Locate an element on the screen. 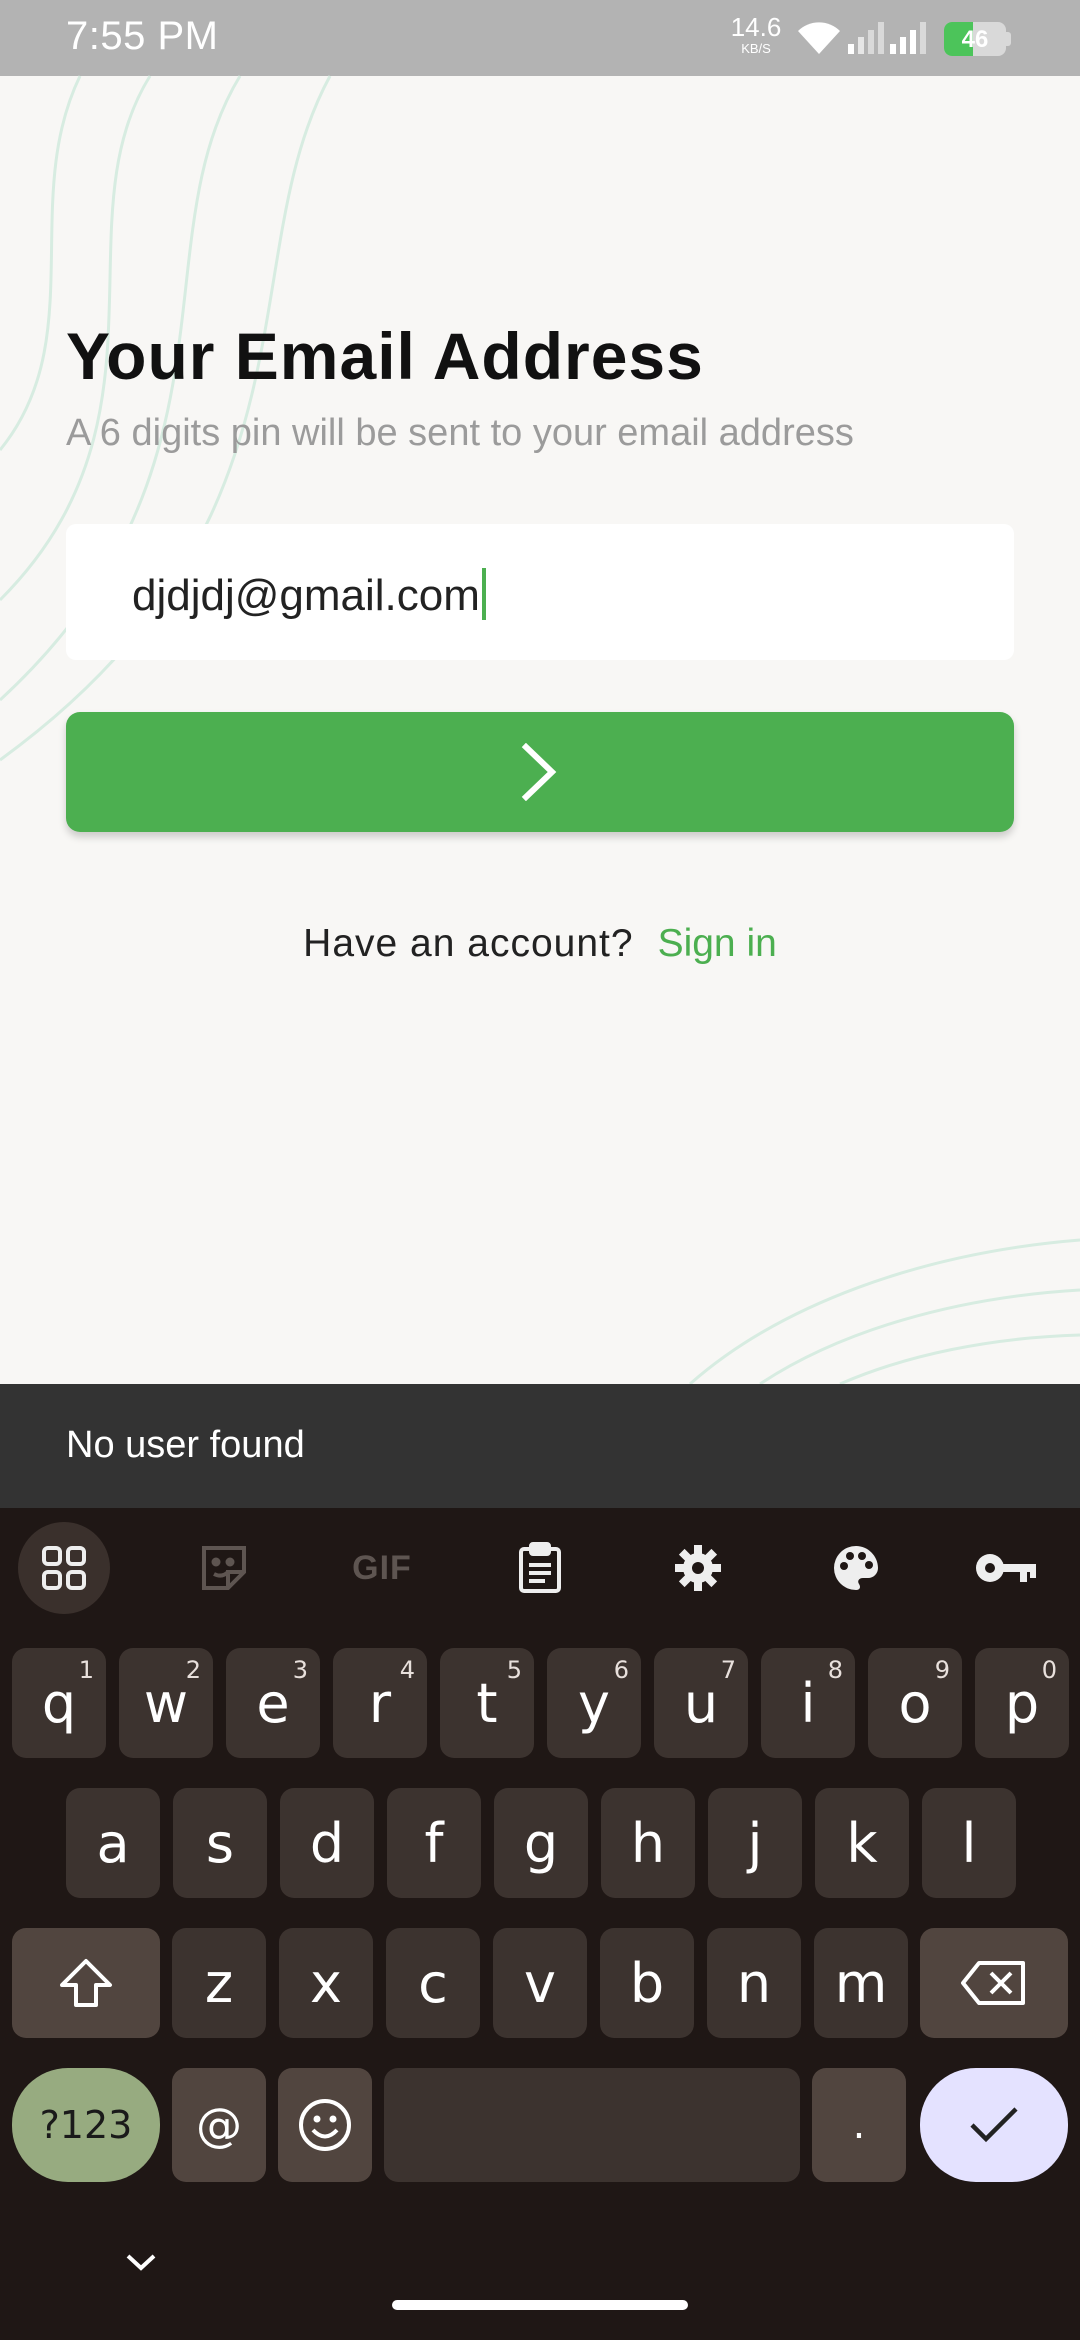  key-label: k is located at coordinates (862, 1843).